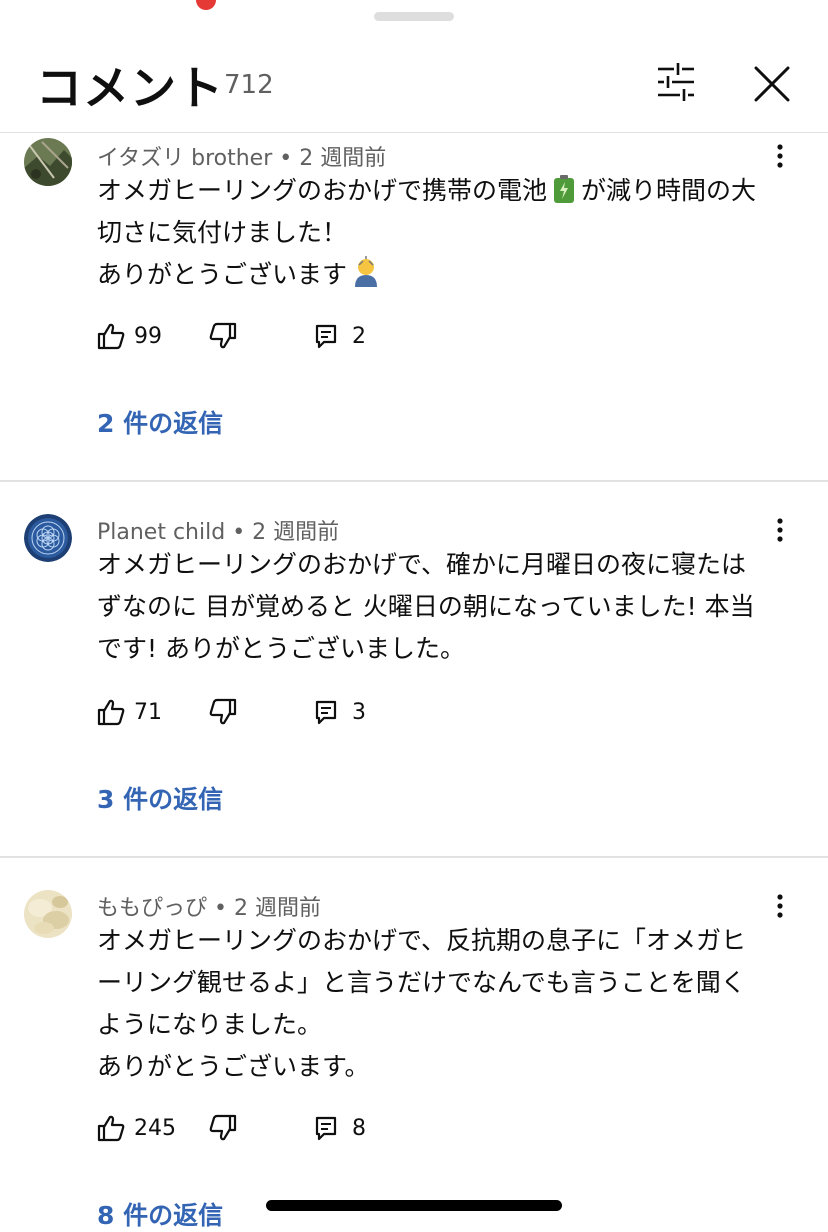 This screenshot has width=828, height=1232. I want to click on comment-author: Planet child, so click(161, 532).